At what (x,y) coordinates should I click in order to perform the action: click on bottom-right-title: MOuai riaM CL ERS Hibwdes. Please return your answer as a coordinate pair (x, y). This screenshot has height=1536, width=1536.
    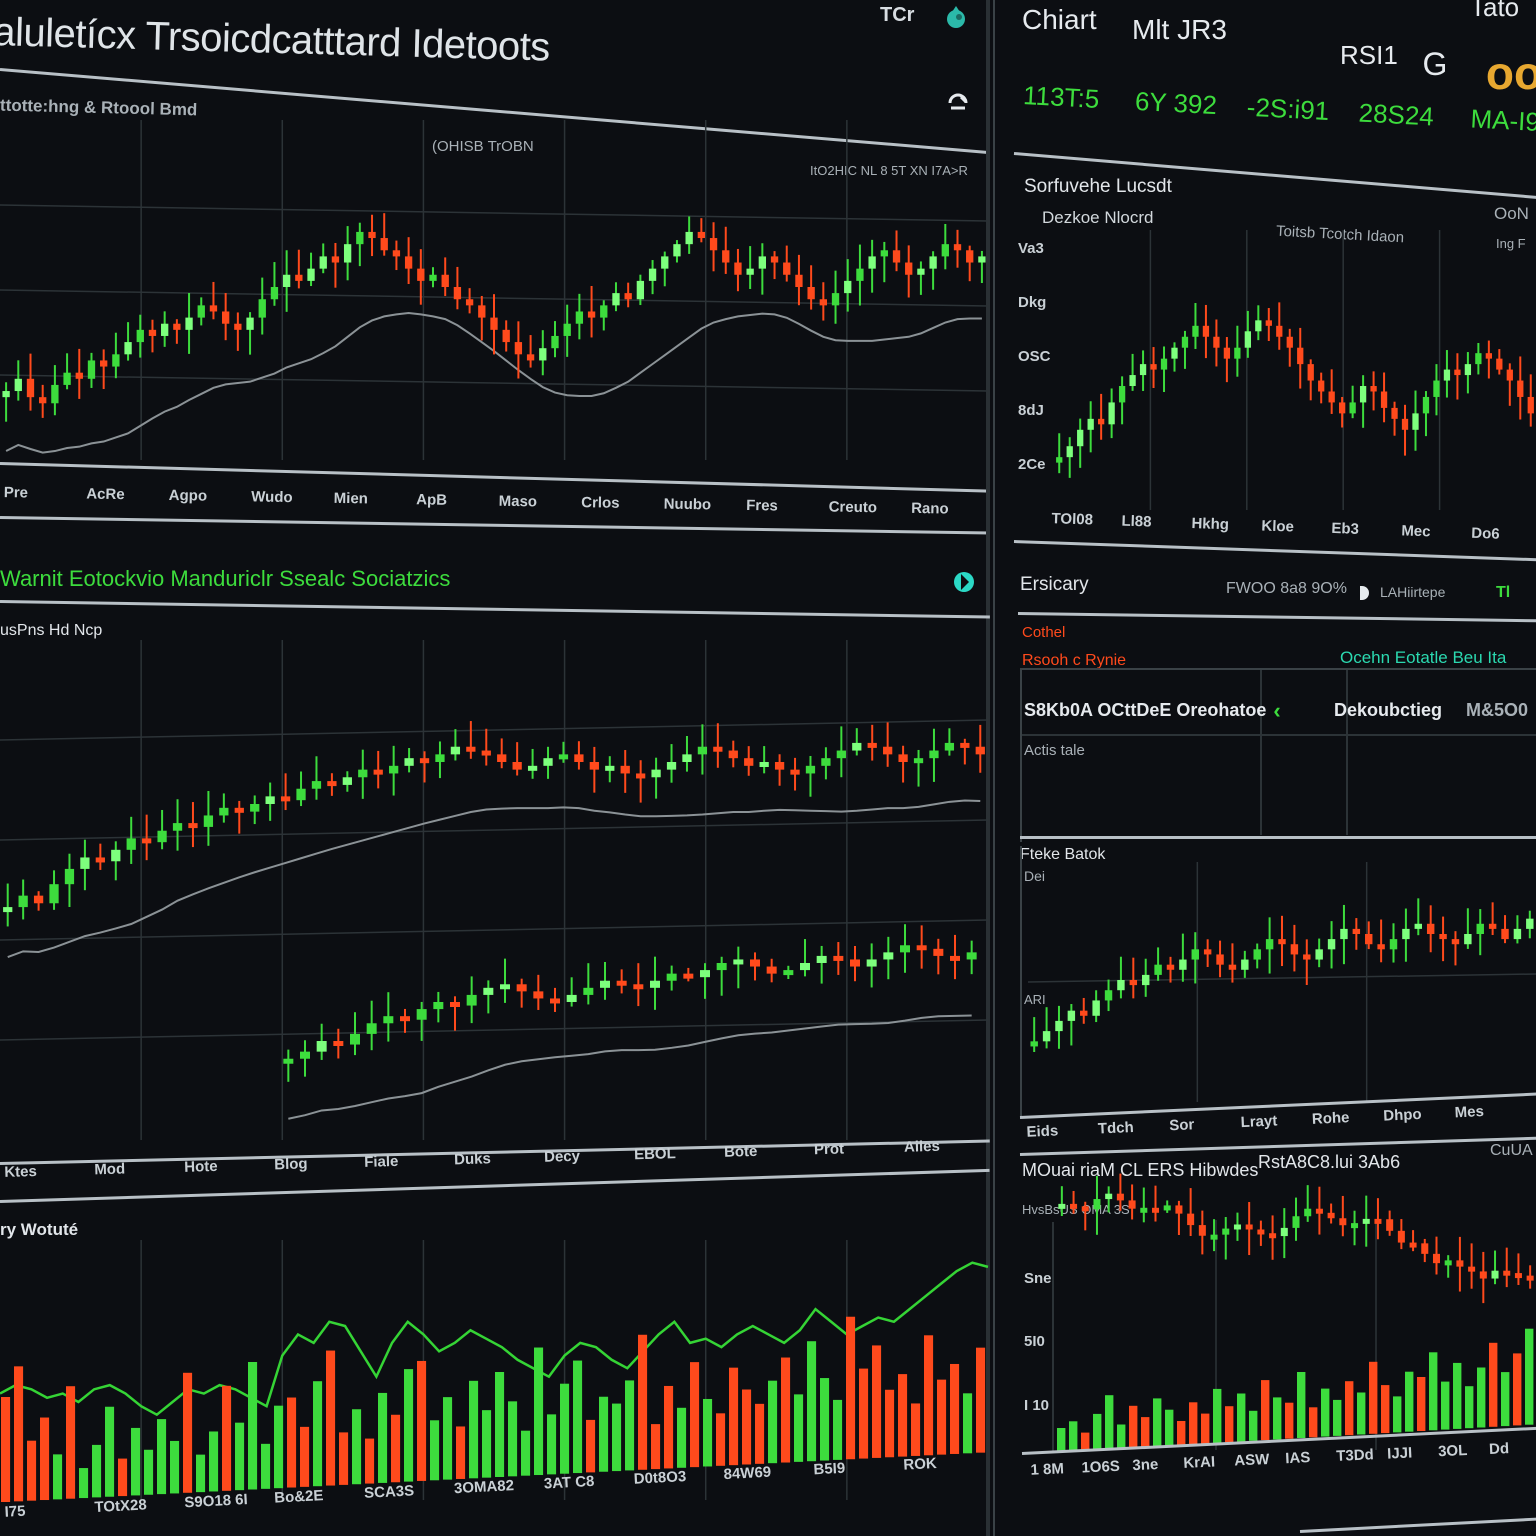
    Looking at the image, I should click on (1140, 1170).